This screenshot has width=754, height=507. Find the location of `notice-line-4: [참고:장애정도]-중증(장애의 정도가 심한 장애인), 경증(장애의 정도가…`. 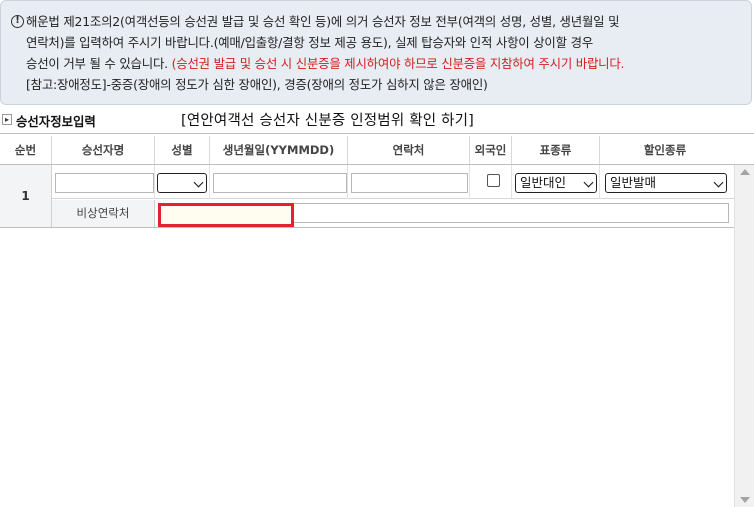

notice-line-4: [참고:장애정도]-중증(장애의 정도가 심한 장애인), 경증(장애의 정도가… is located at coordinates (257, 84).